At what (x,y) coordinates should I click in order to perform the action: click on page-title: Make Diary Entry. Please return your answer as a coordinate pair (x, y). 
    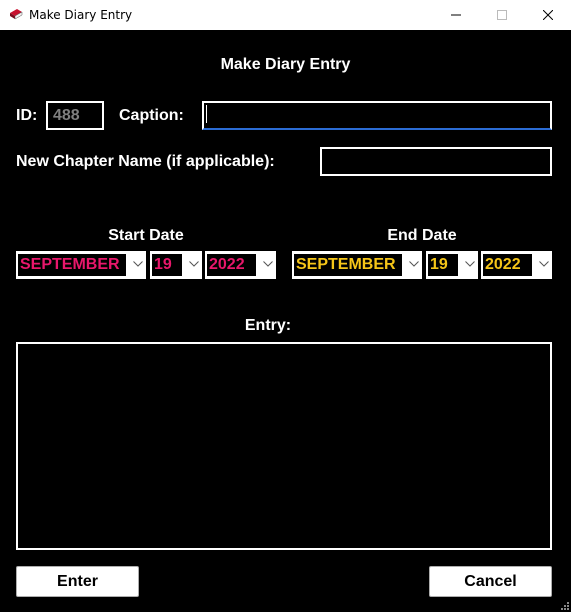
    Looking at the image, I should click on (285, 64).